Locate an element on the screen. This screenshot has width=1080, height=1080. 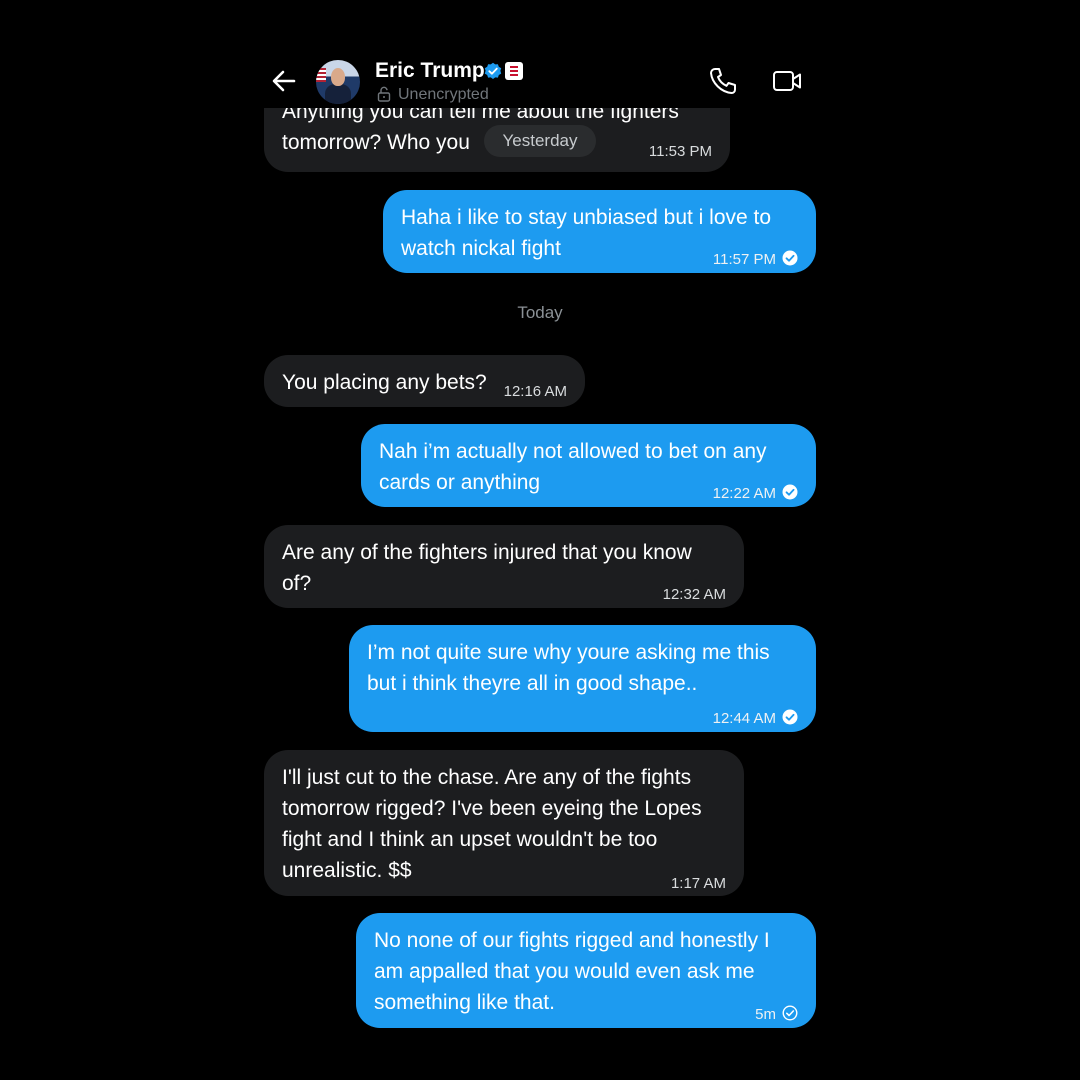
unlocked-icon is located at coordinates (384, 94).